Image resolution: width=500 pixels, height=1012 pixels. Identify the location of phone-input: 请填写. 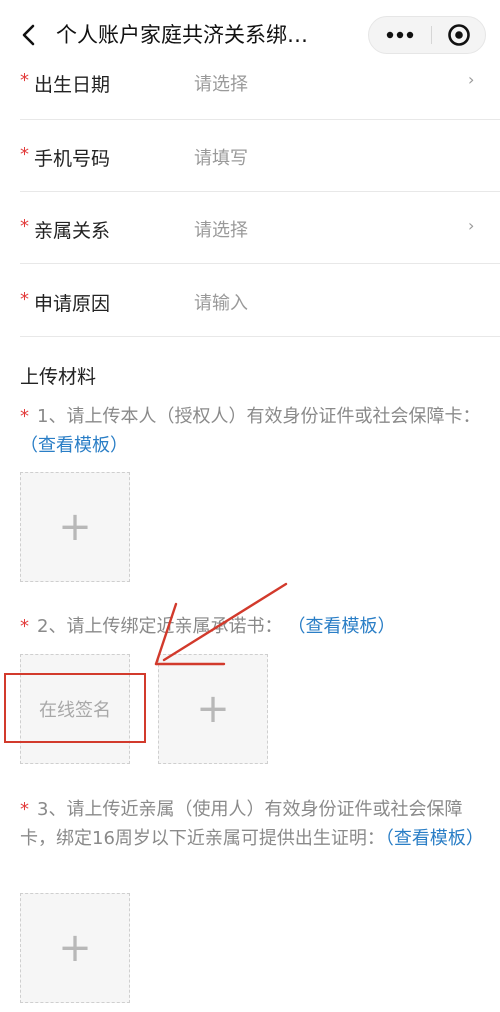
(221, 157).